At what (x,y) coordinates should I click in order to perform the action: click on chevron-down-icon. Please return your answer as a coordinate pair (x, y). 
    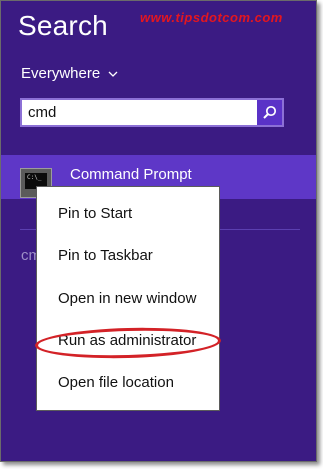
    Looking at the image, I should click on (113, 74).